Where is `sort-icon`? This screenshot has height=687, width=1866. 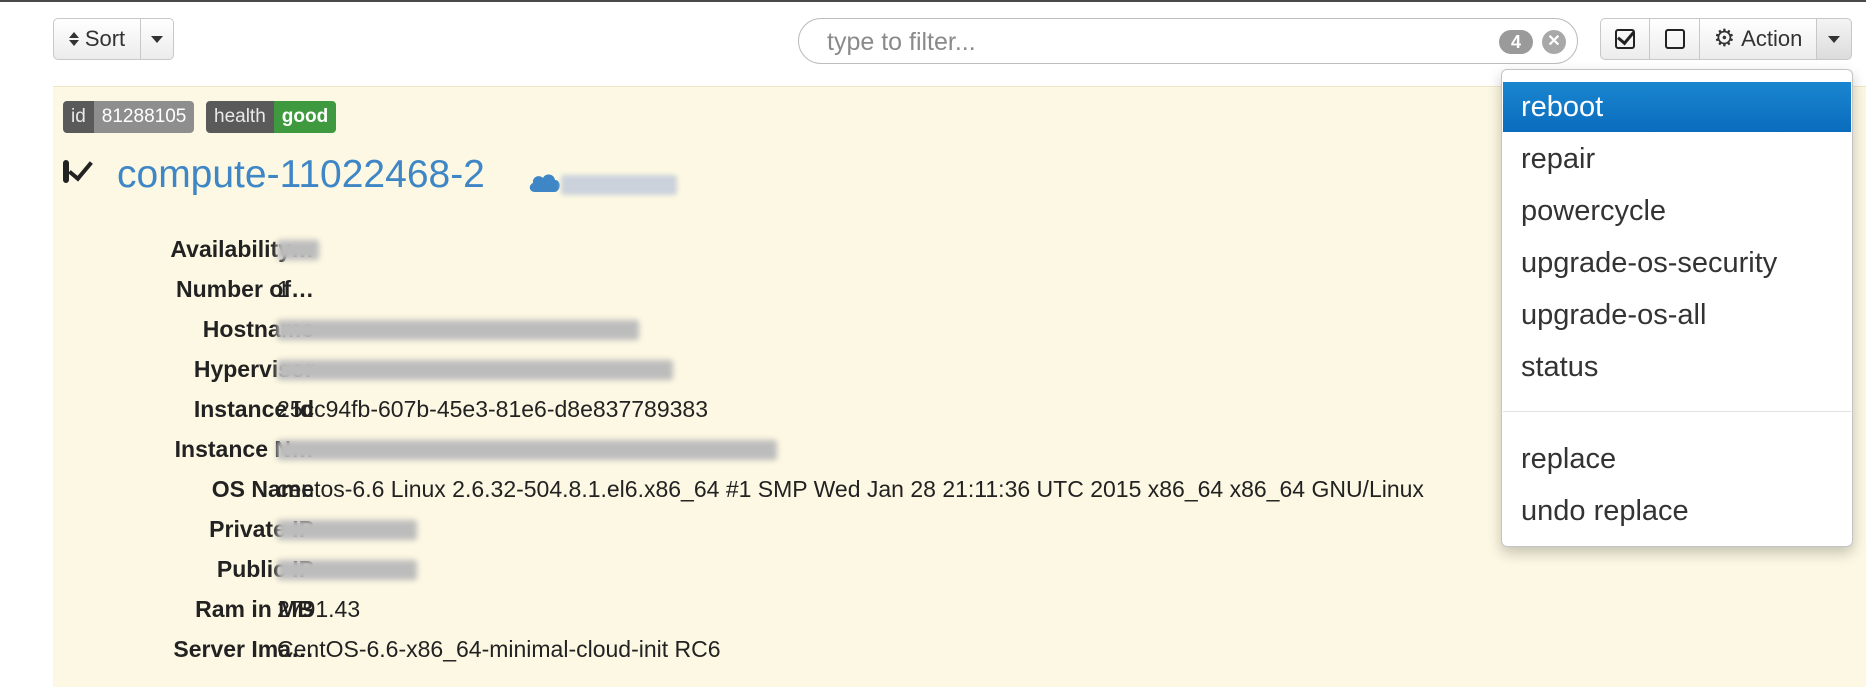
sort-icon is located at coordinates (73, 39).